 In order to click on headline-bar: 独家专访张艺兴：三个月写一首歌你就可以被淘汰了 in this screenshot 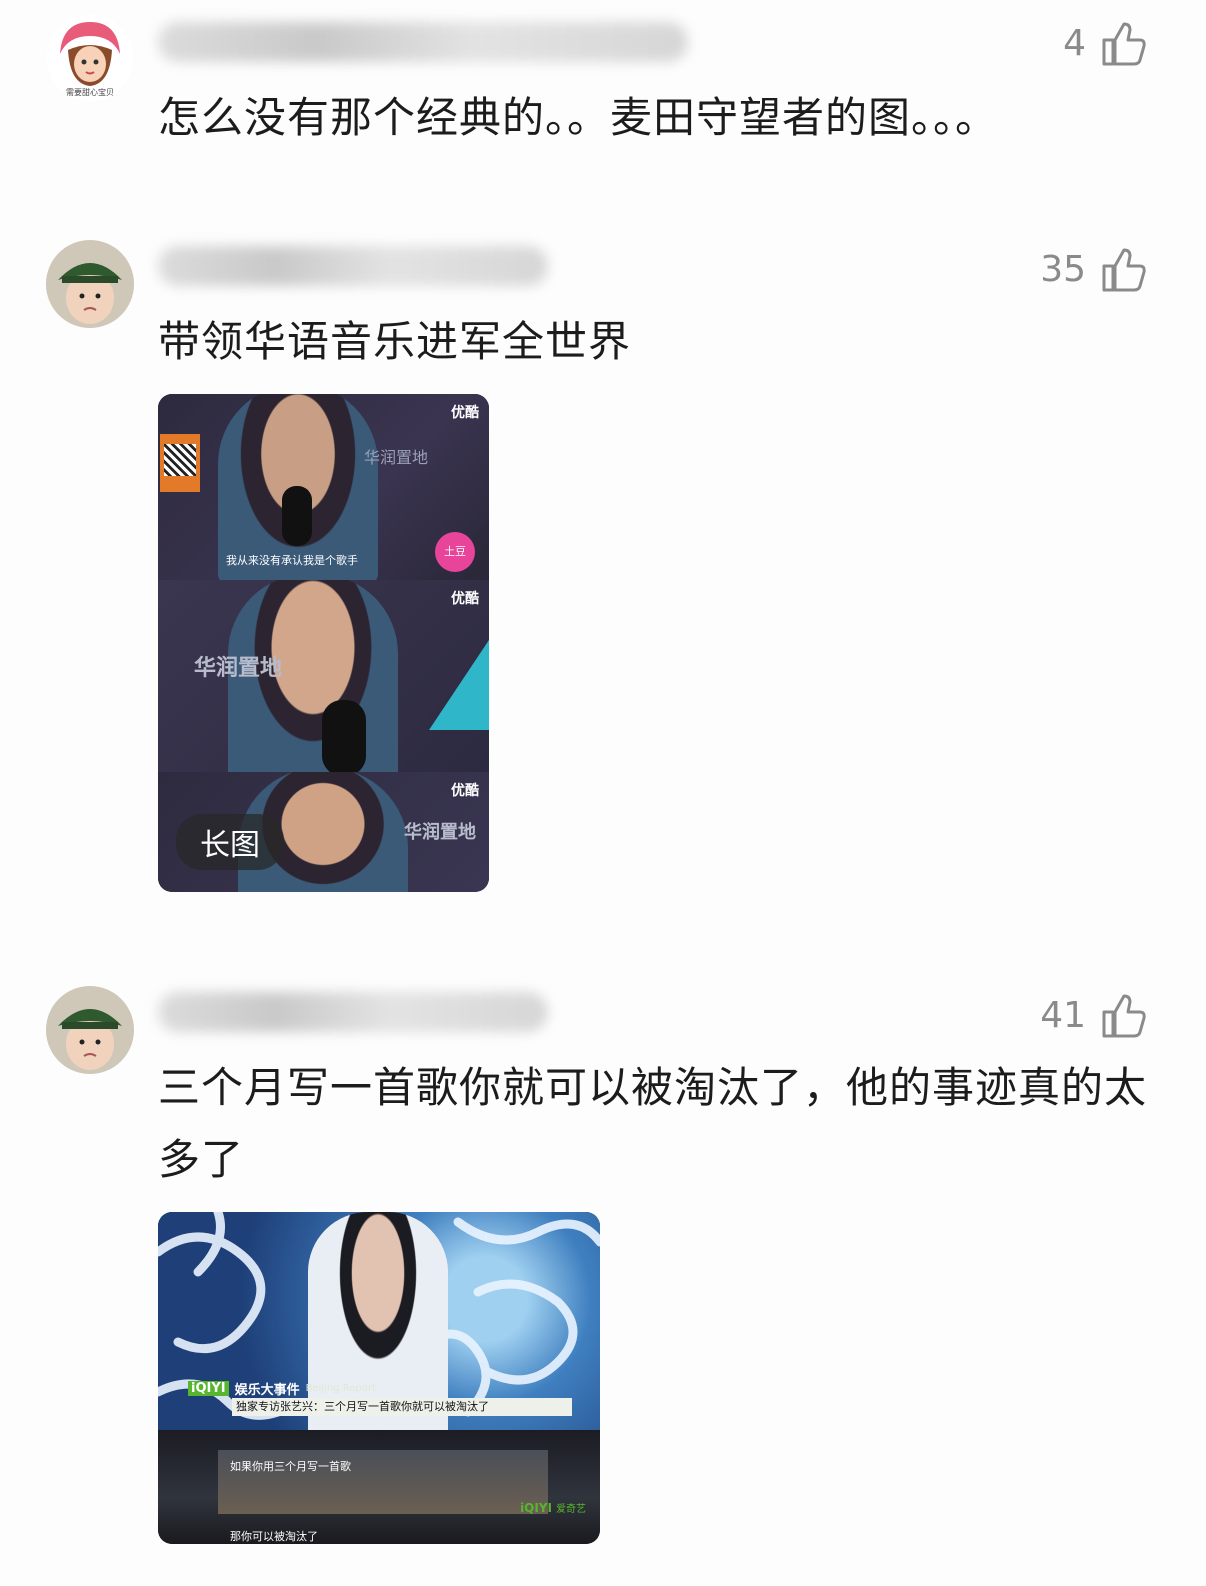, I will do `click(402, 1407)`.